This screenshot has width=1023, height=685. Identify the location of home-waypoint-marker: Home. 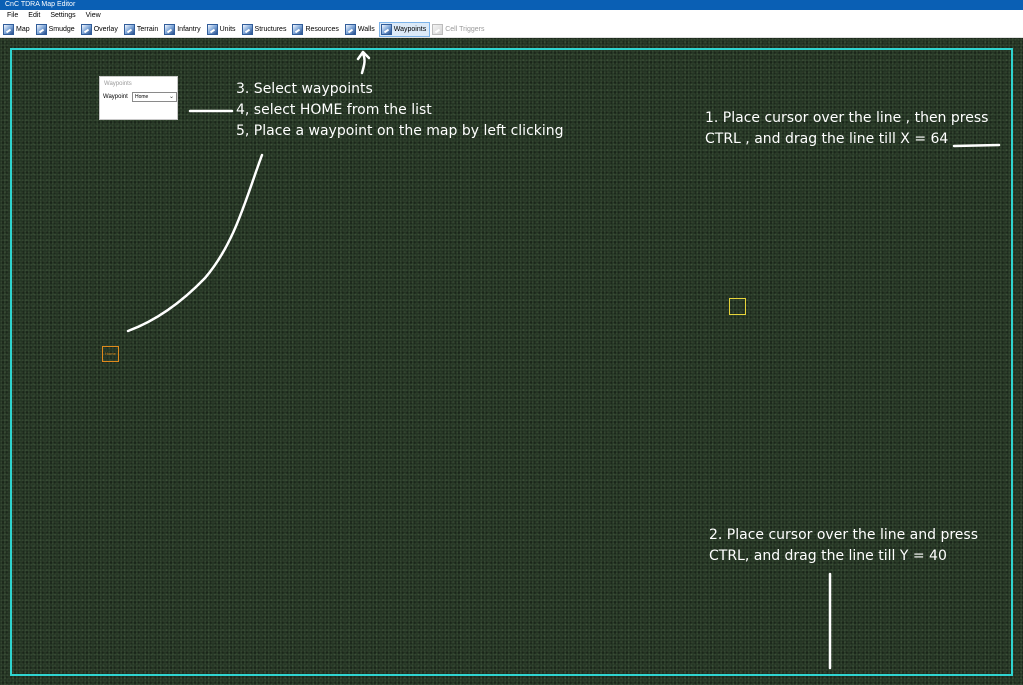
(110, 354).